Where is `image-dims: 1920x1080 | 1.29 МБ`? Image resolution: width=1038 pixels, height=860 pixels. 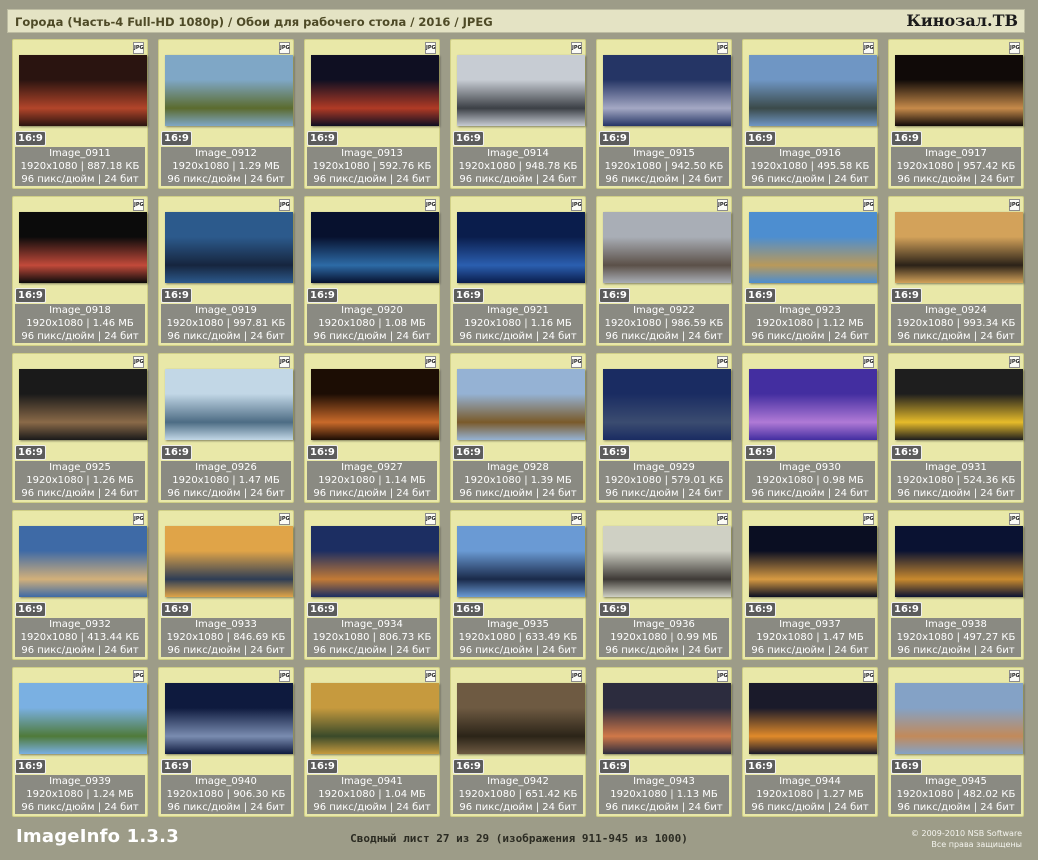
image-dims: 1920x1080 | 1.29 МБ is located at coordinates (226, 166).